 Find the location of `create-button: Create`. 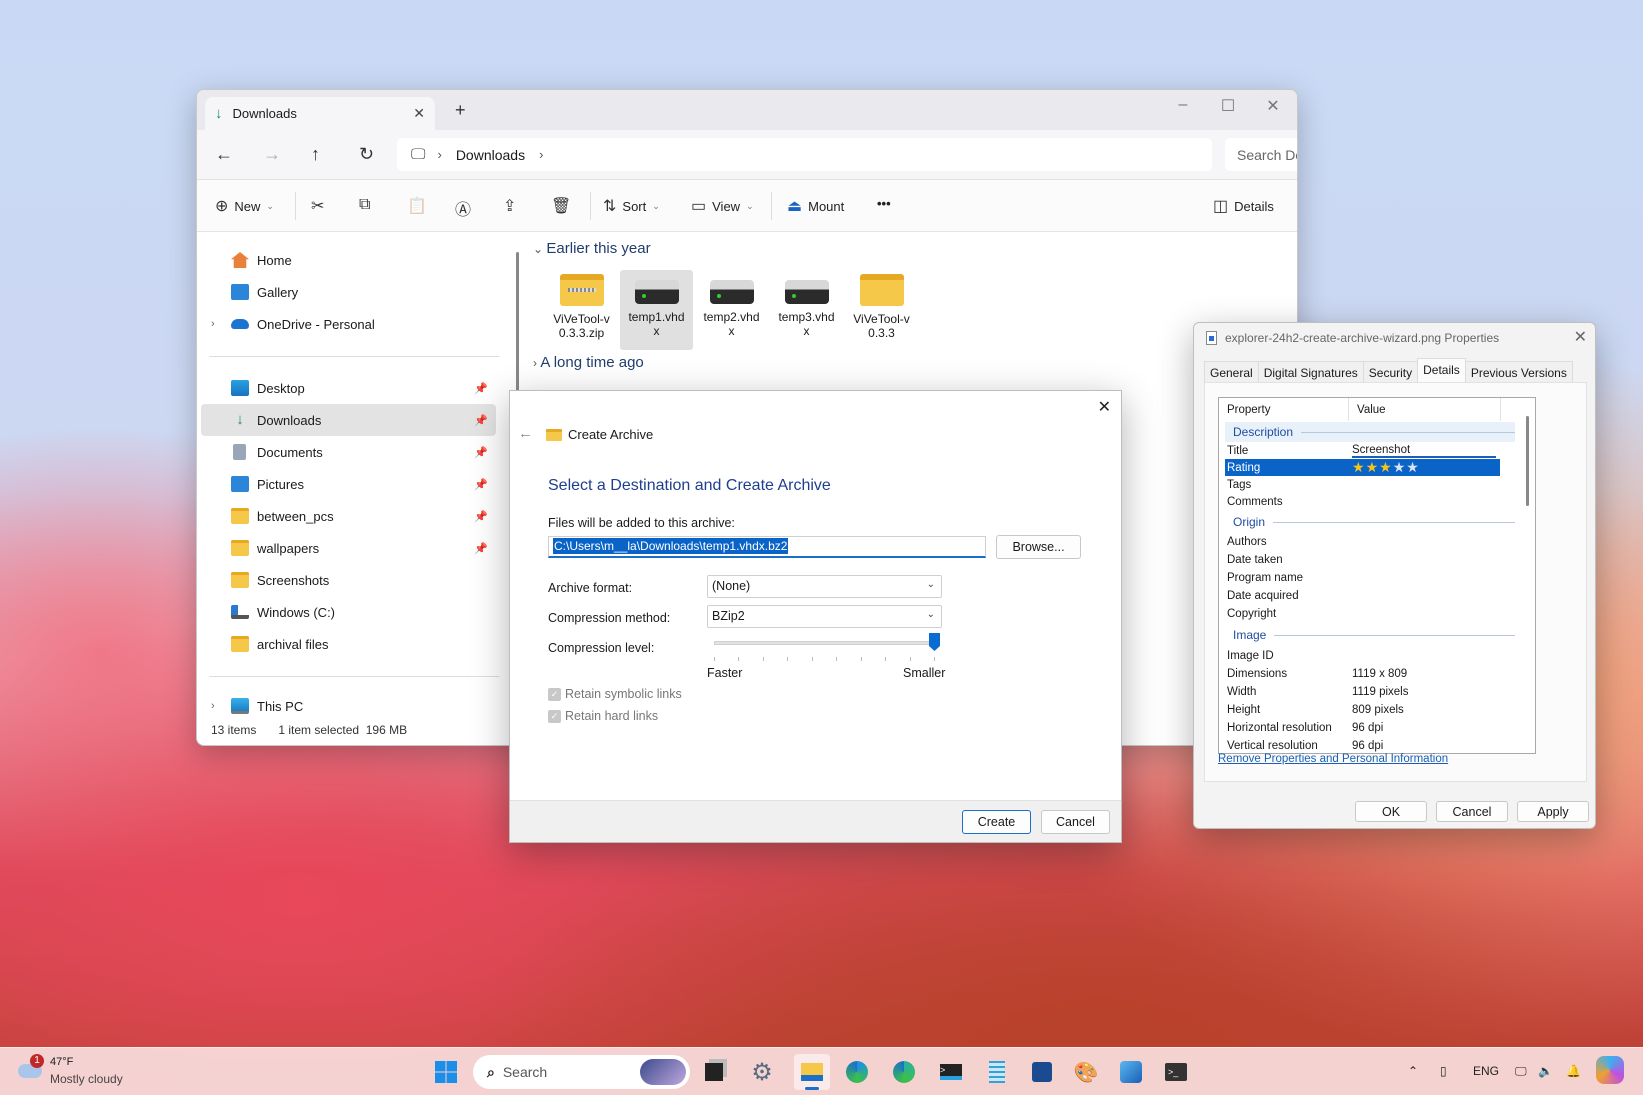

create-button: Create is located at coordinates (996, 822).